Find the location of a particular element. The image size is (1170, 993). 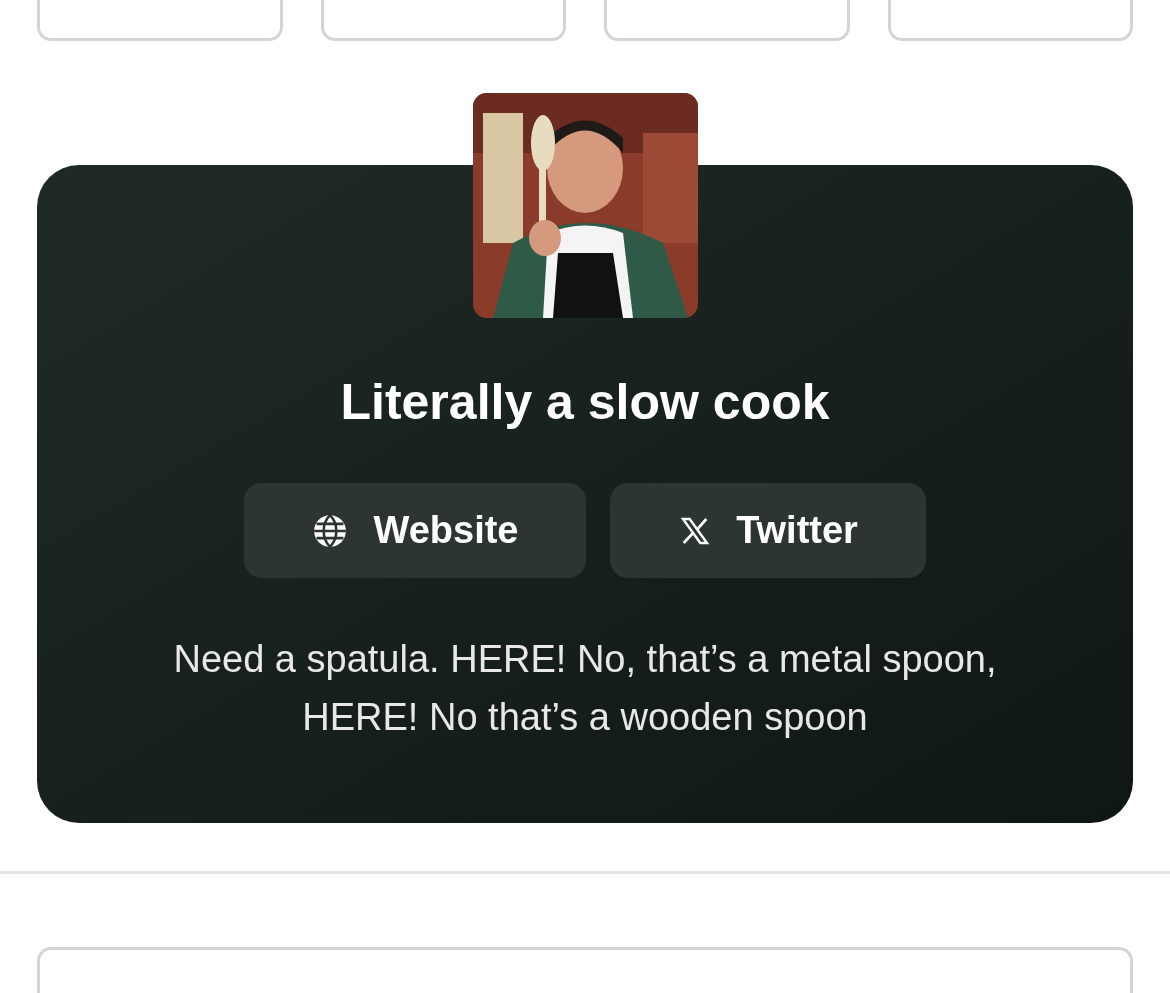

profile-title: Literally a slow cook is located at coordinates (585, 402).